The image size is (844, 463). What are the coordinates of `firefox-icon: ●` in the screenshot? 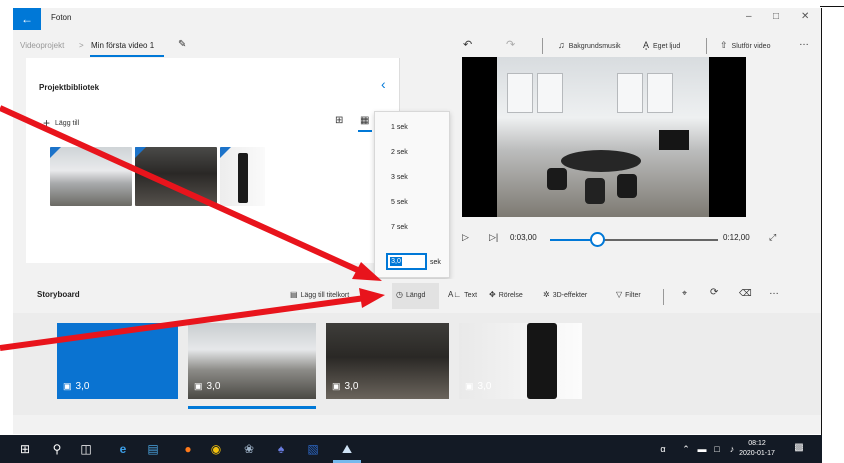 It's located at (188, 449).